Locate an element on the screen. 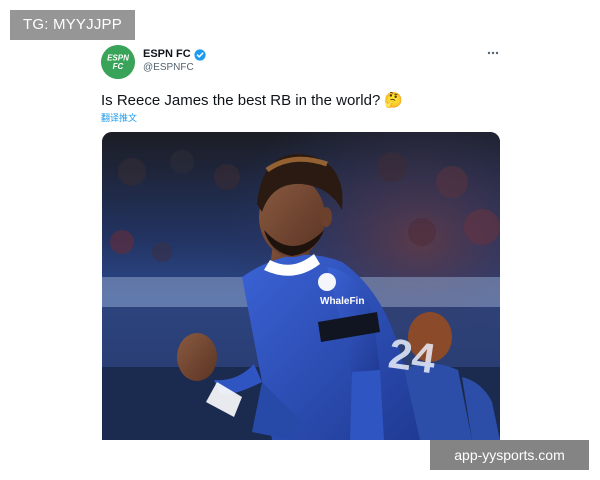  author-name-row: ESPN FC is located at coordinates (174, 54).